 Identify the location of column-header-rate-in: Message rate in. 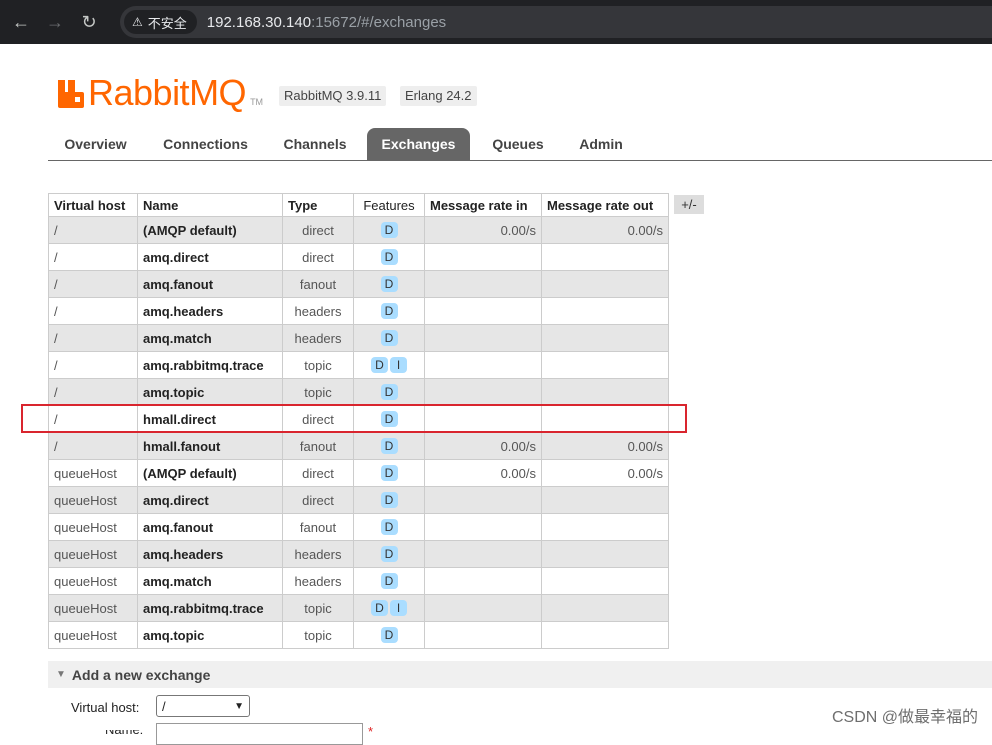
(483, 205).